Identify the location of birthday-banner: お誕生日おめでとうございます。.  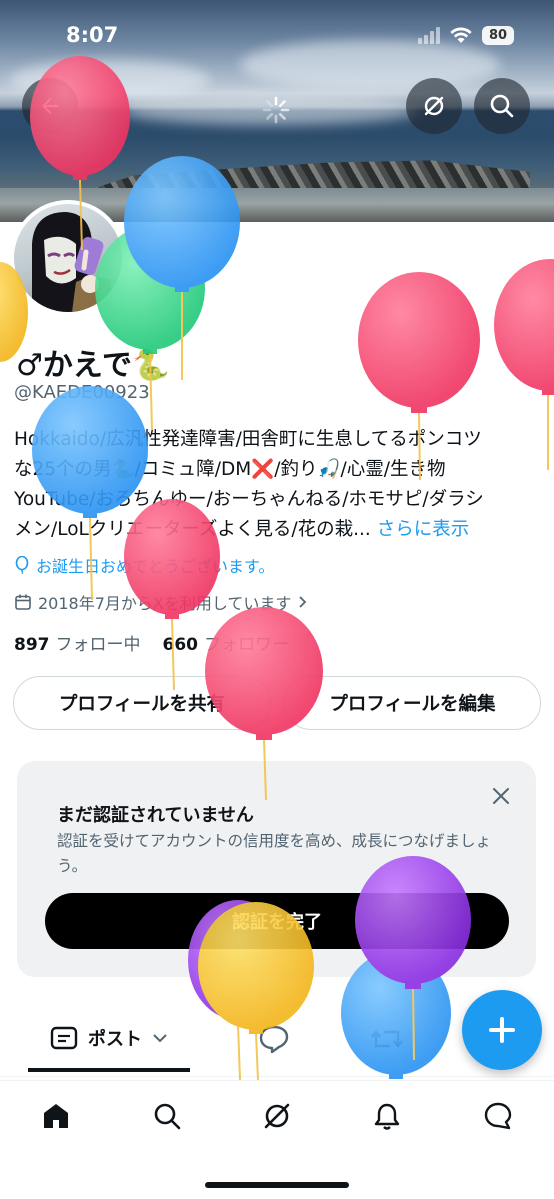
(144, 565).